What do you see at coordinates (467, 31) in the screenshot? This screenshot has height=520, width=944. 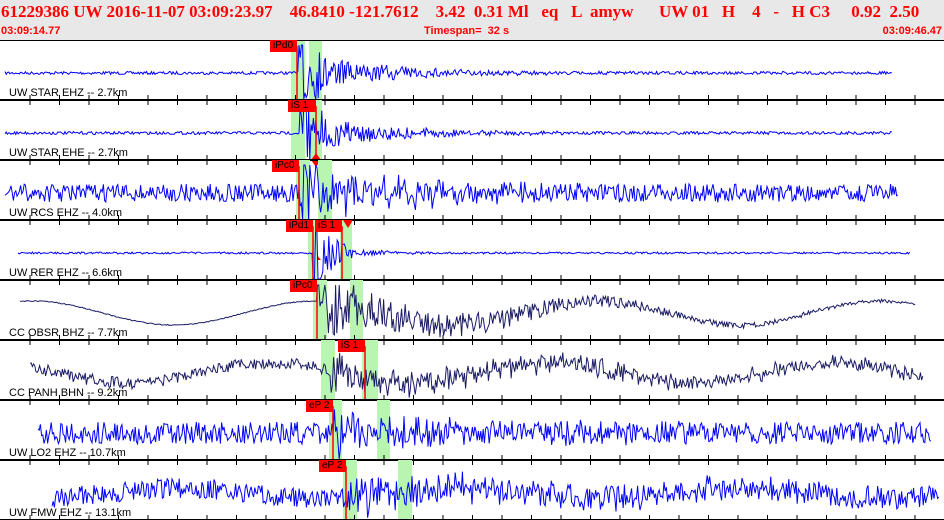 I see `timespan: Timespan= 32 s` at bounding box center [467, 31].